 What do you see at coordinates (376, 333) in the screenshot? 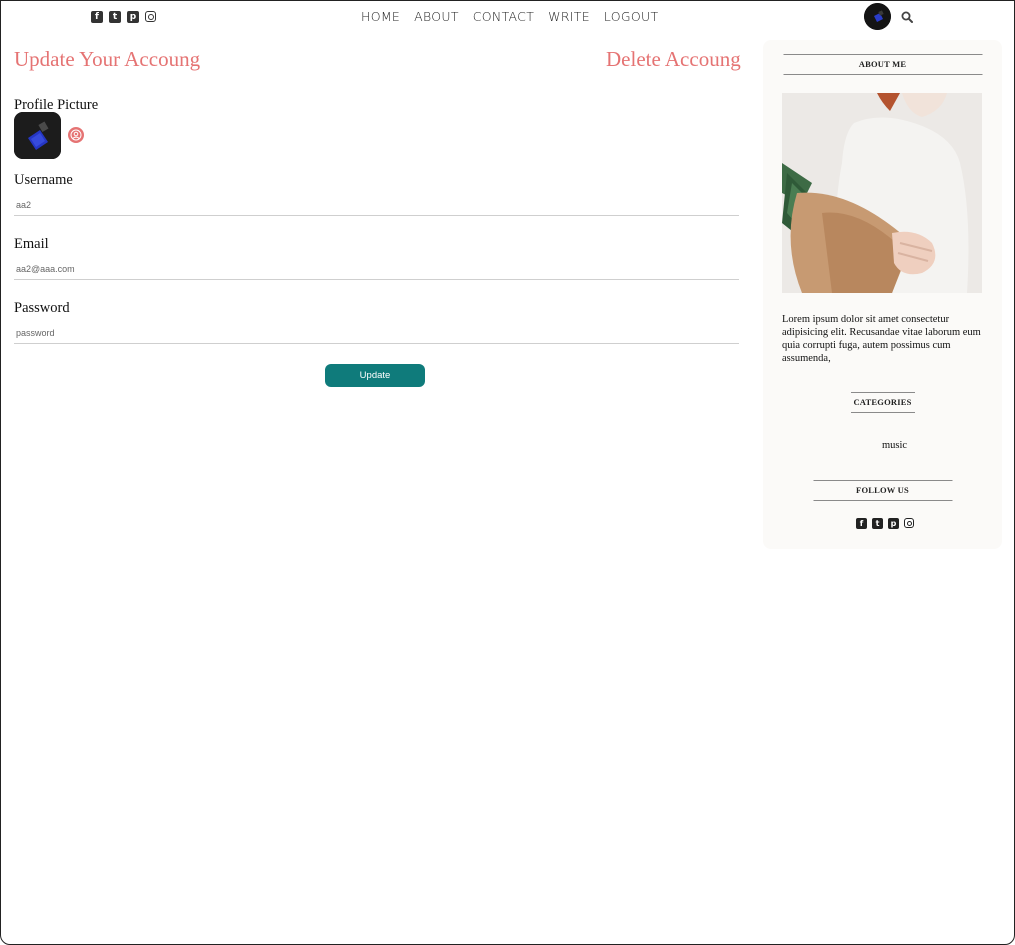
I see `password-input` at bounding box center [376, 333].